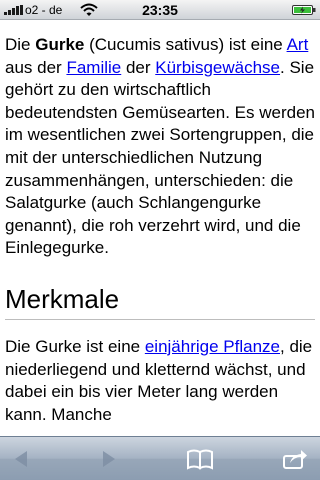 This screenshot has width=320, height=480. I want to click on share-arrow-icon, so click(295, 459).